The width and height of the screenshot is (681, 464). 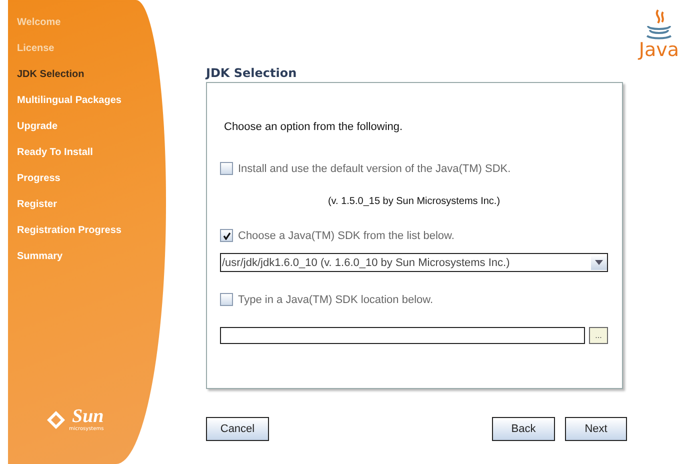 What do you see at coordinates (55, 153) in the screenshot?
I see `step-item: Ready To Install` at bounding box center [55, 153].